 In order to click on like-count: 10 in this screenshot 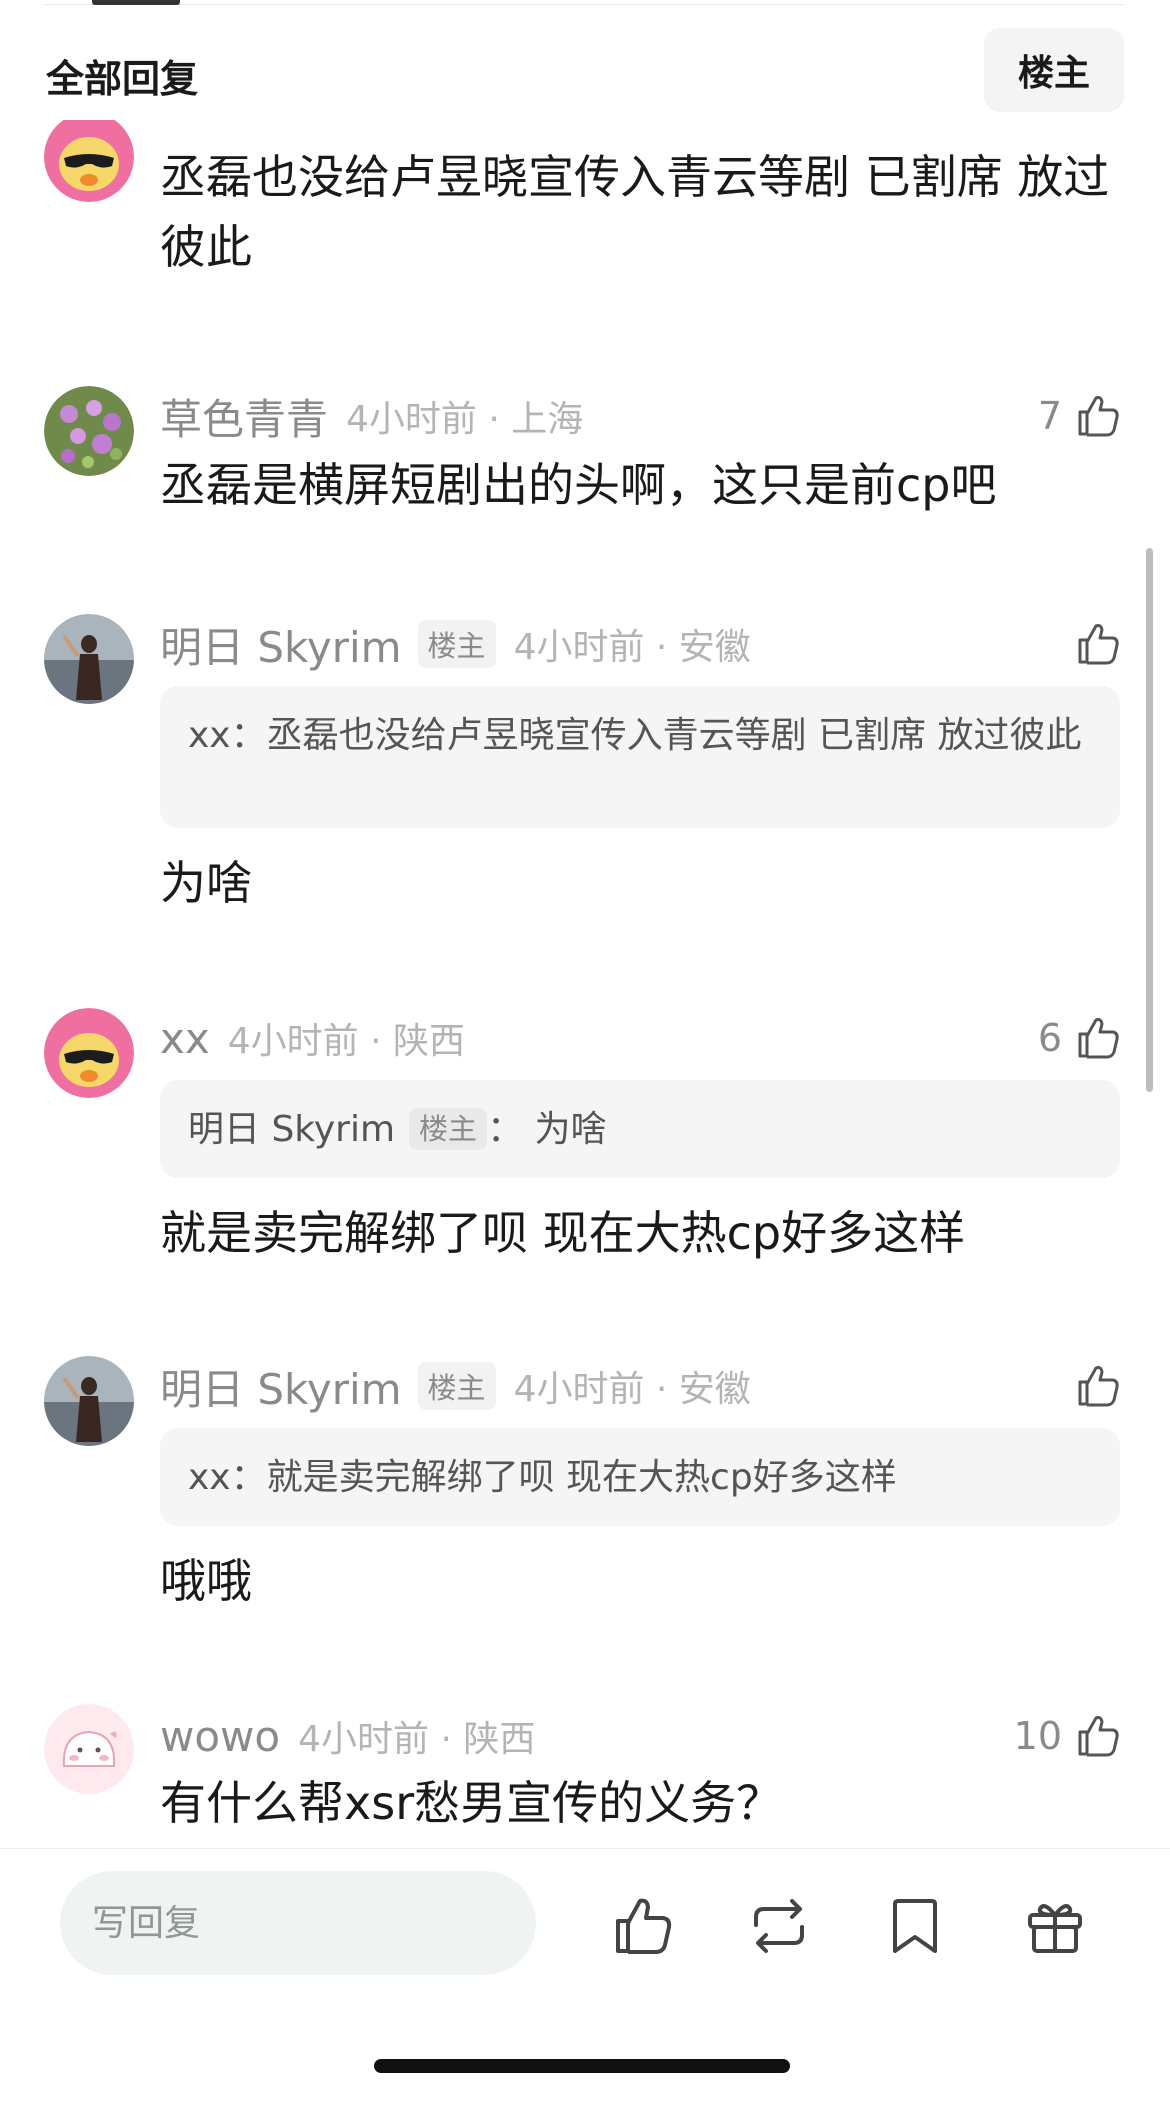, I will do `click(1037, 1736)`.